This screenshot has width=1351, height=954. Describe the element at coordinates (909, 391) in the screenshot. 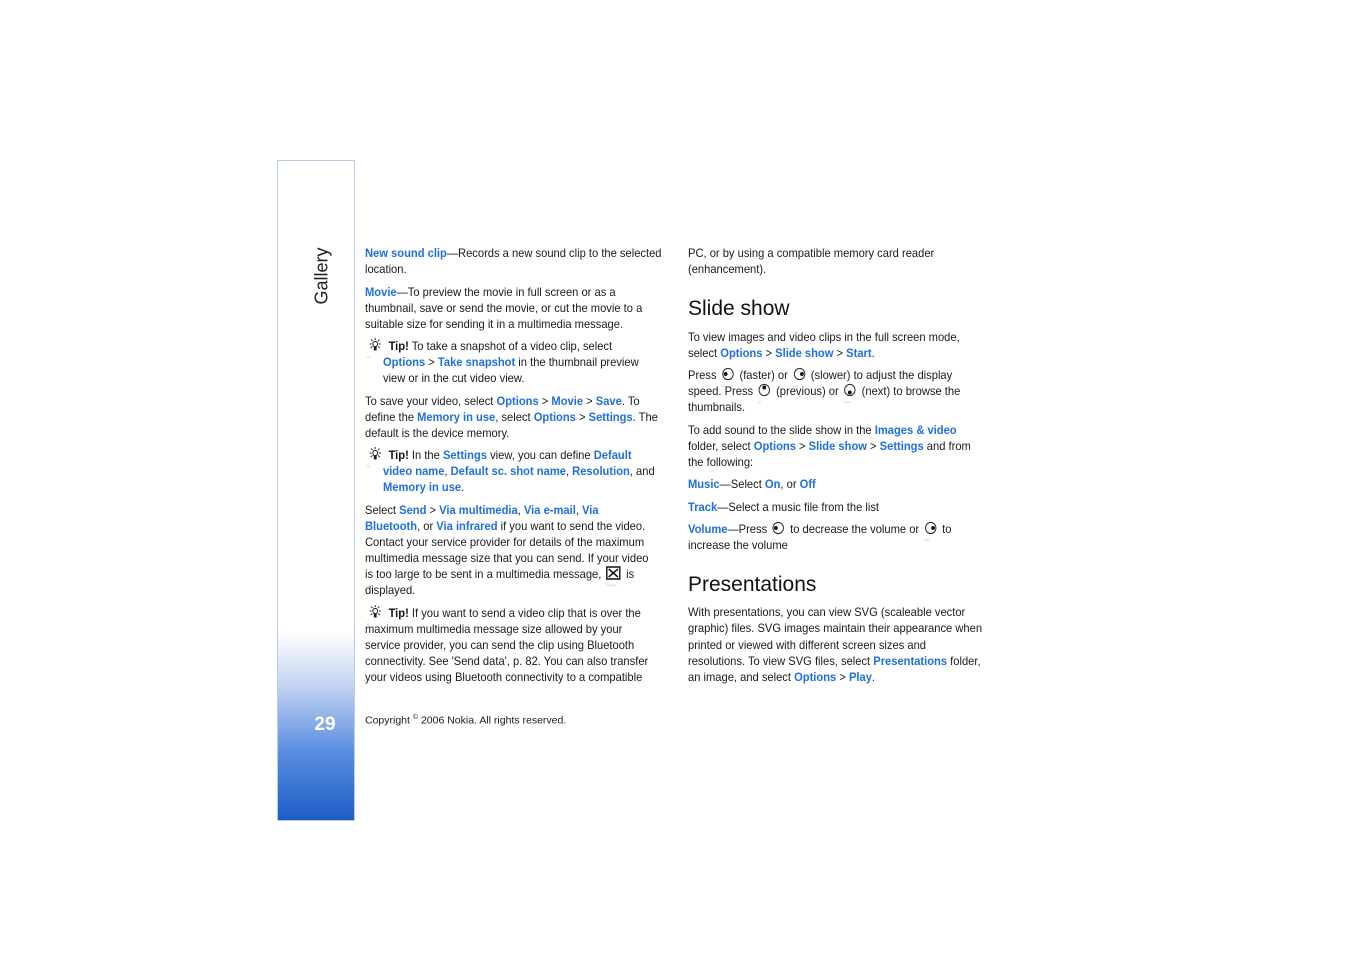

I see `text-run: (next) to browse the` at that location.